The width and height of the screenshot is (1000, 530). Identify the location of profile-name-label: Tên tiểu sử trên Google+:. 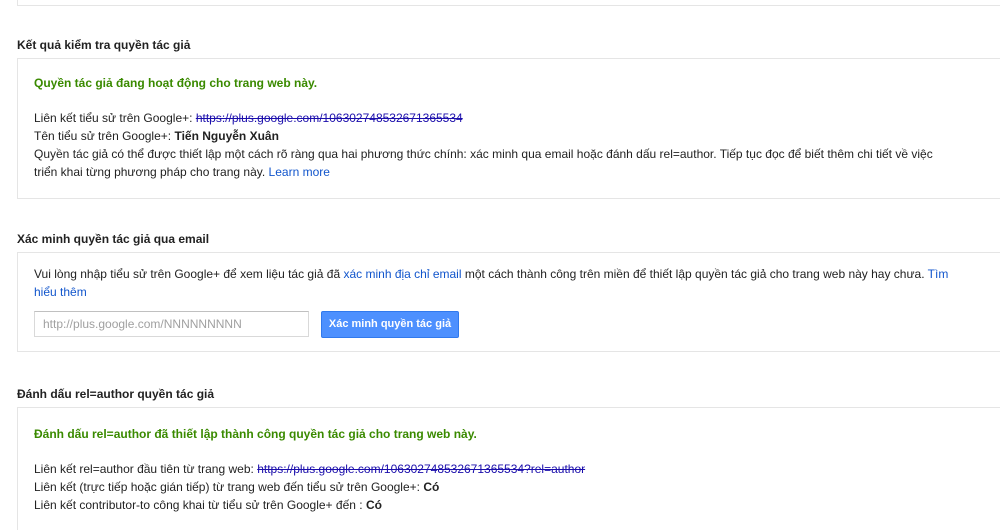
(103, 136).